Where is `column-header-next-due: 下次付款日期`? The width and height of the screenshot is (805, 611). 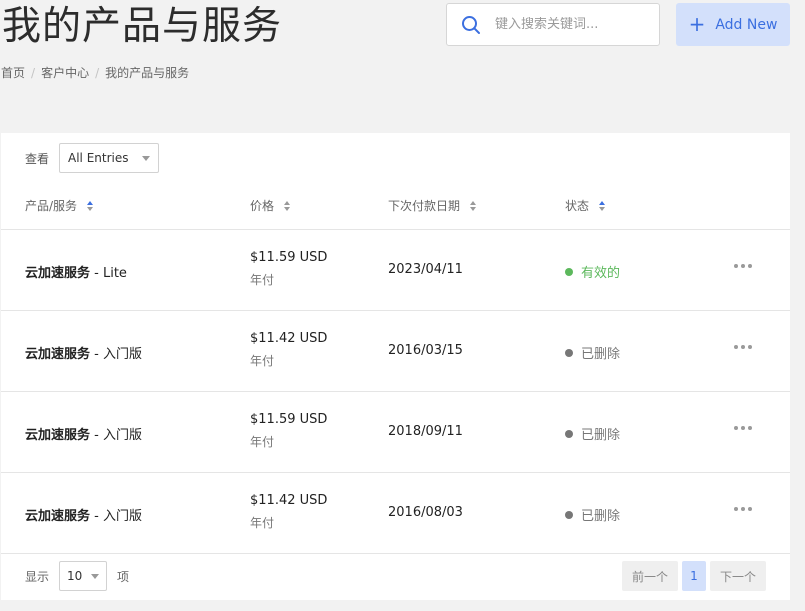
column-header-next-due: 下次付款日期 is located at coordinates (432, 205).